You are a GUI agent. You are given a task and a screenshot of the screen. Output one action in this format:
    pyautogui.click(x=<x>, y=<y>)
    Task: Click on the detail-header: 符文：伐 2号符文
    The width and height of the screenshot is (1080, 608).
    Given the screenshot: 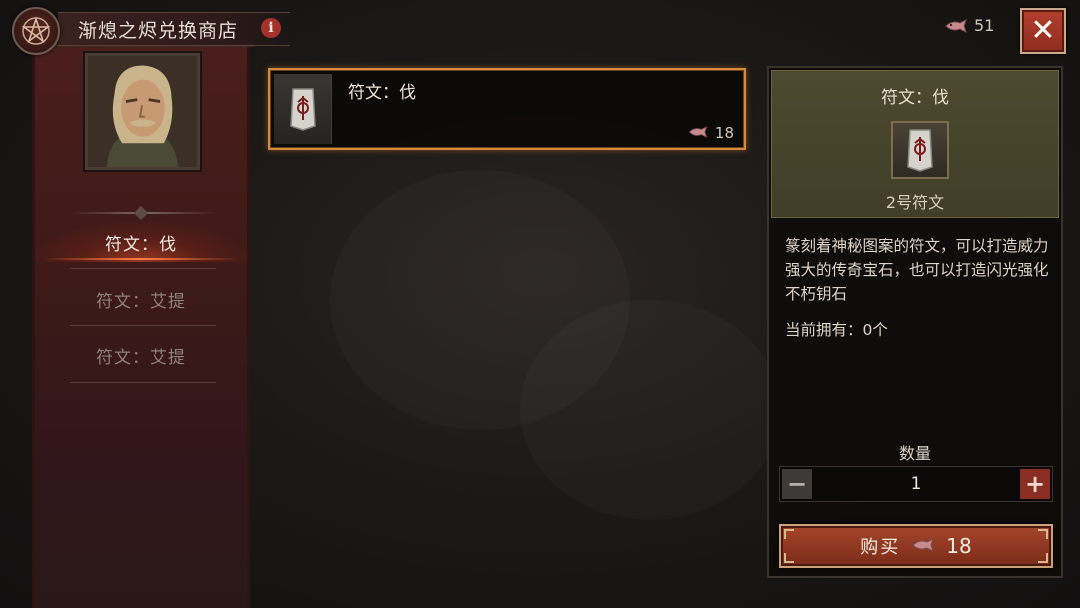 What is the action you would take?
    pyautogui.click(x=915, y=144)
    